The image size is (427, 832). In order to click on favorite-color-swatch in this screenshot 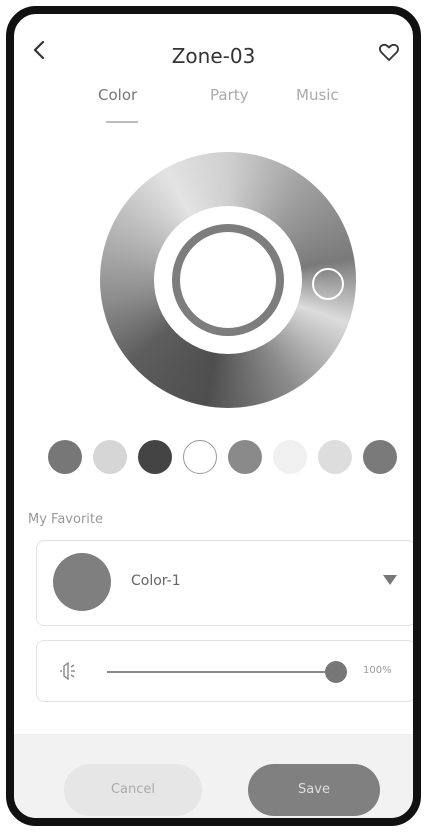, I will do `click(82, 582)`.